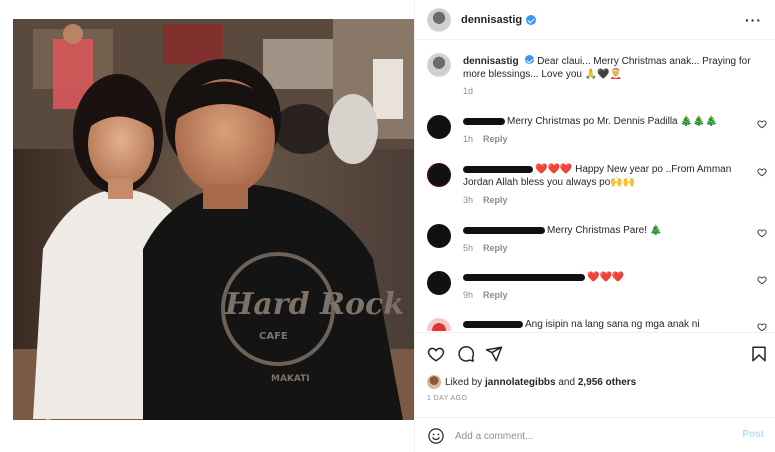 Image resolution: width=775 pixels, height=452 pixels. Describe the element at coordinates (520, 382) in the screenshot. I see `liker-username: jannolategibbs` at that location.